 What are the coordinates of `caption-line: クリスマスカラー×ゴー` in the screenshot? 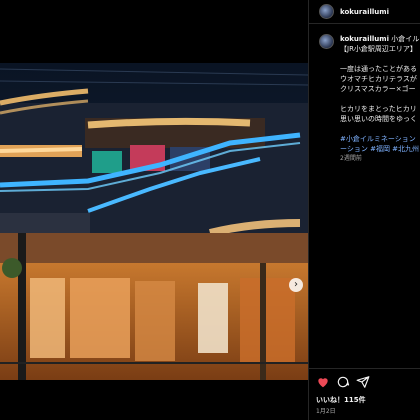 It's located at (378, 89).